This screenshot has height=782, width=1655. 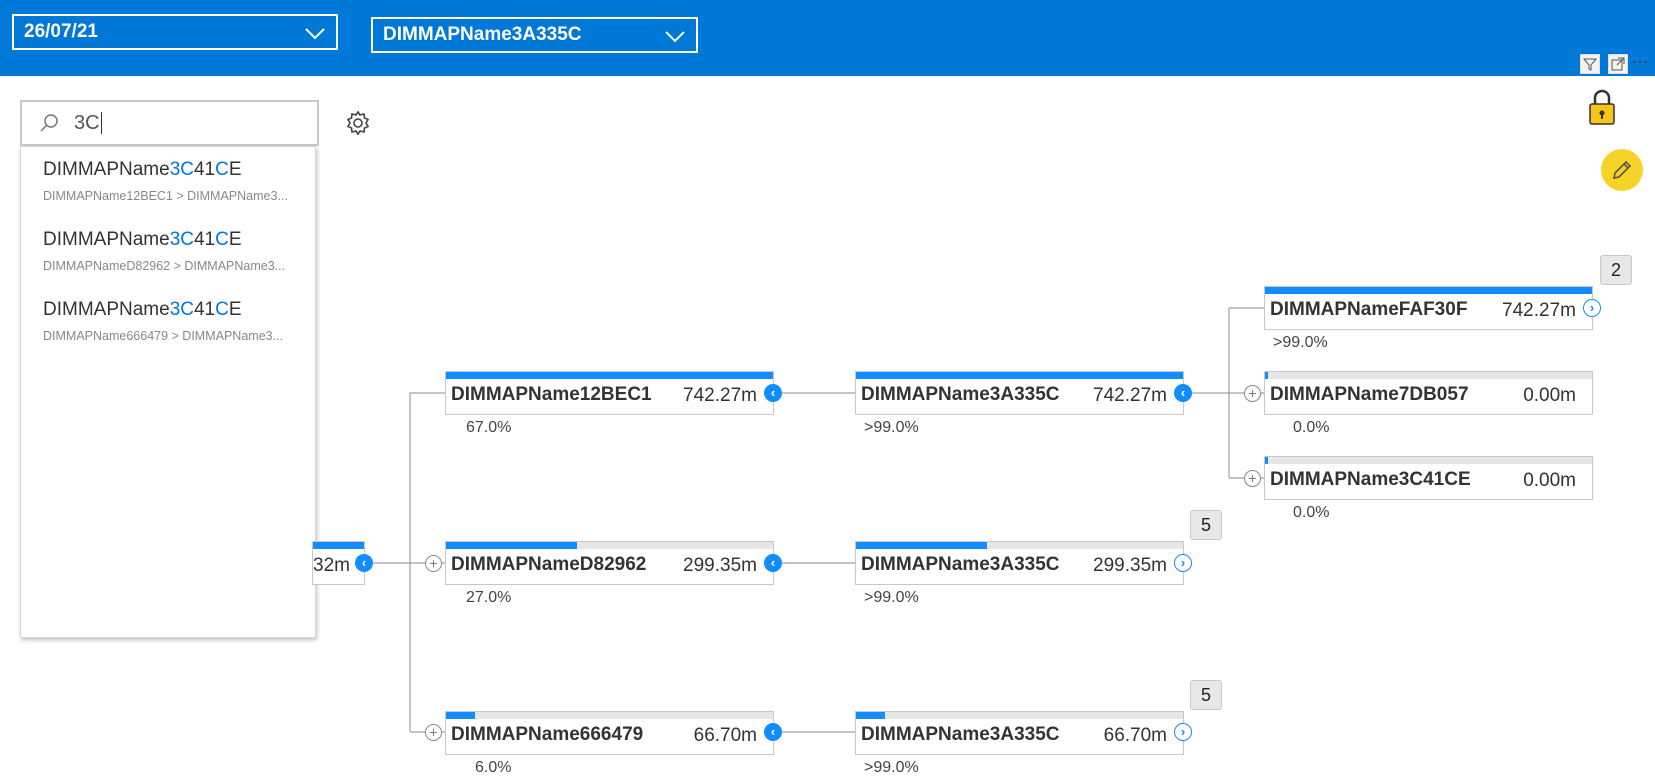 I want to click on tree-node-level3: DIMMAPName3C41CE 0.00m, so click(x=1428, y=478).